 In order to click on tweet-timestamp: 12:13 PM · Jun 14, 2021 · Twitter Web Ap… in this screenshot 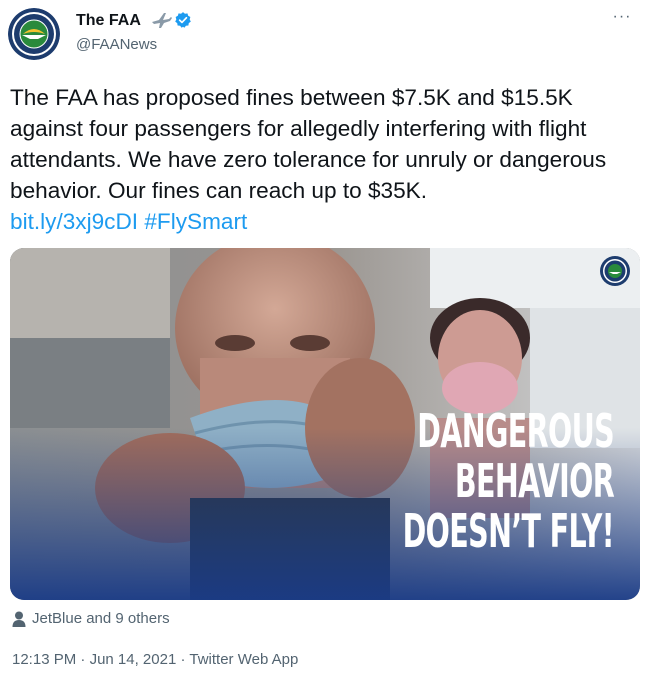, I will do `click(155, 659)`.